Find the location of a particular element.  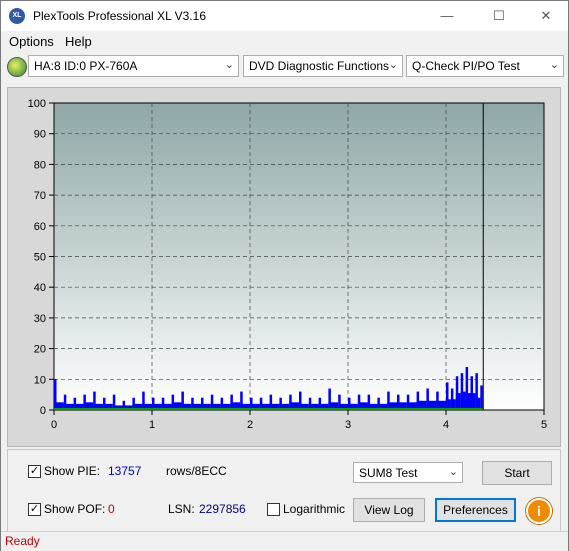

show-pie-label: Show PIE: is located at coordinates (72, 471).